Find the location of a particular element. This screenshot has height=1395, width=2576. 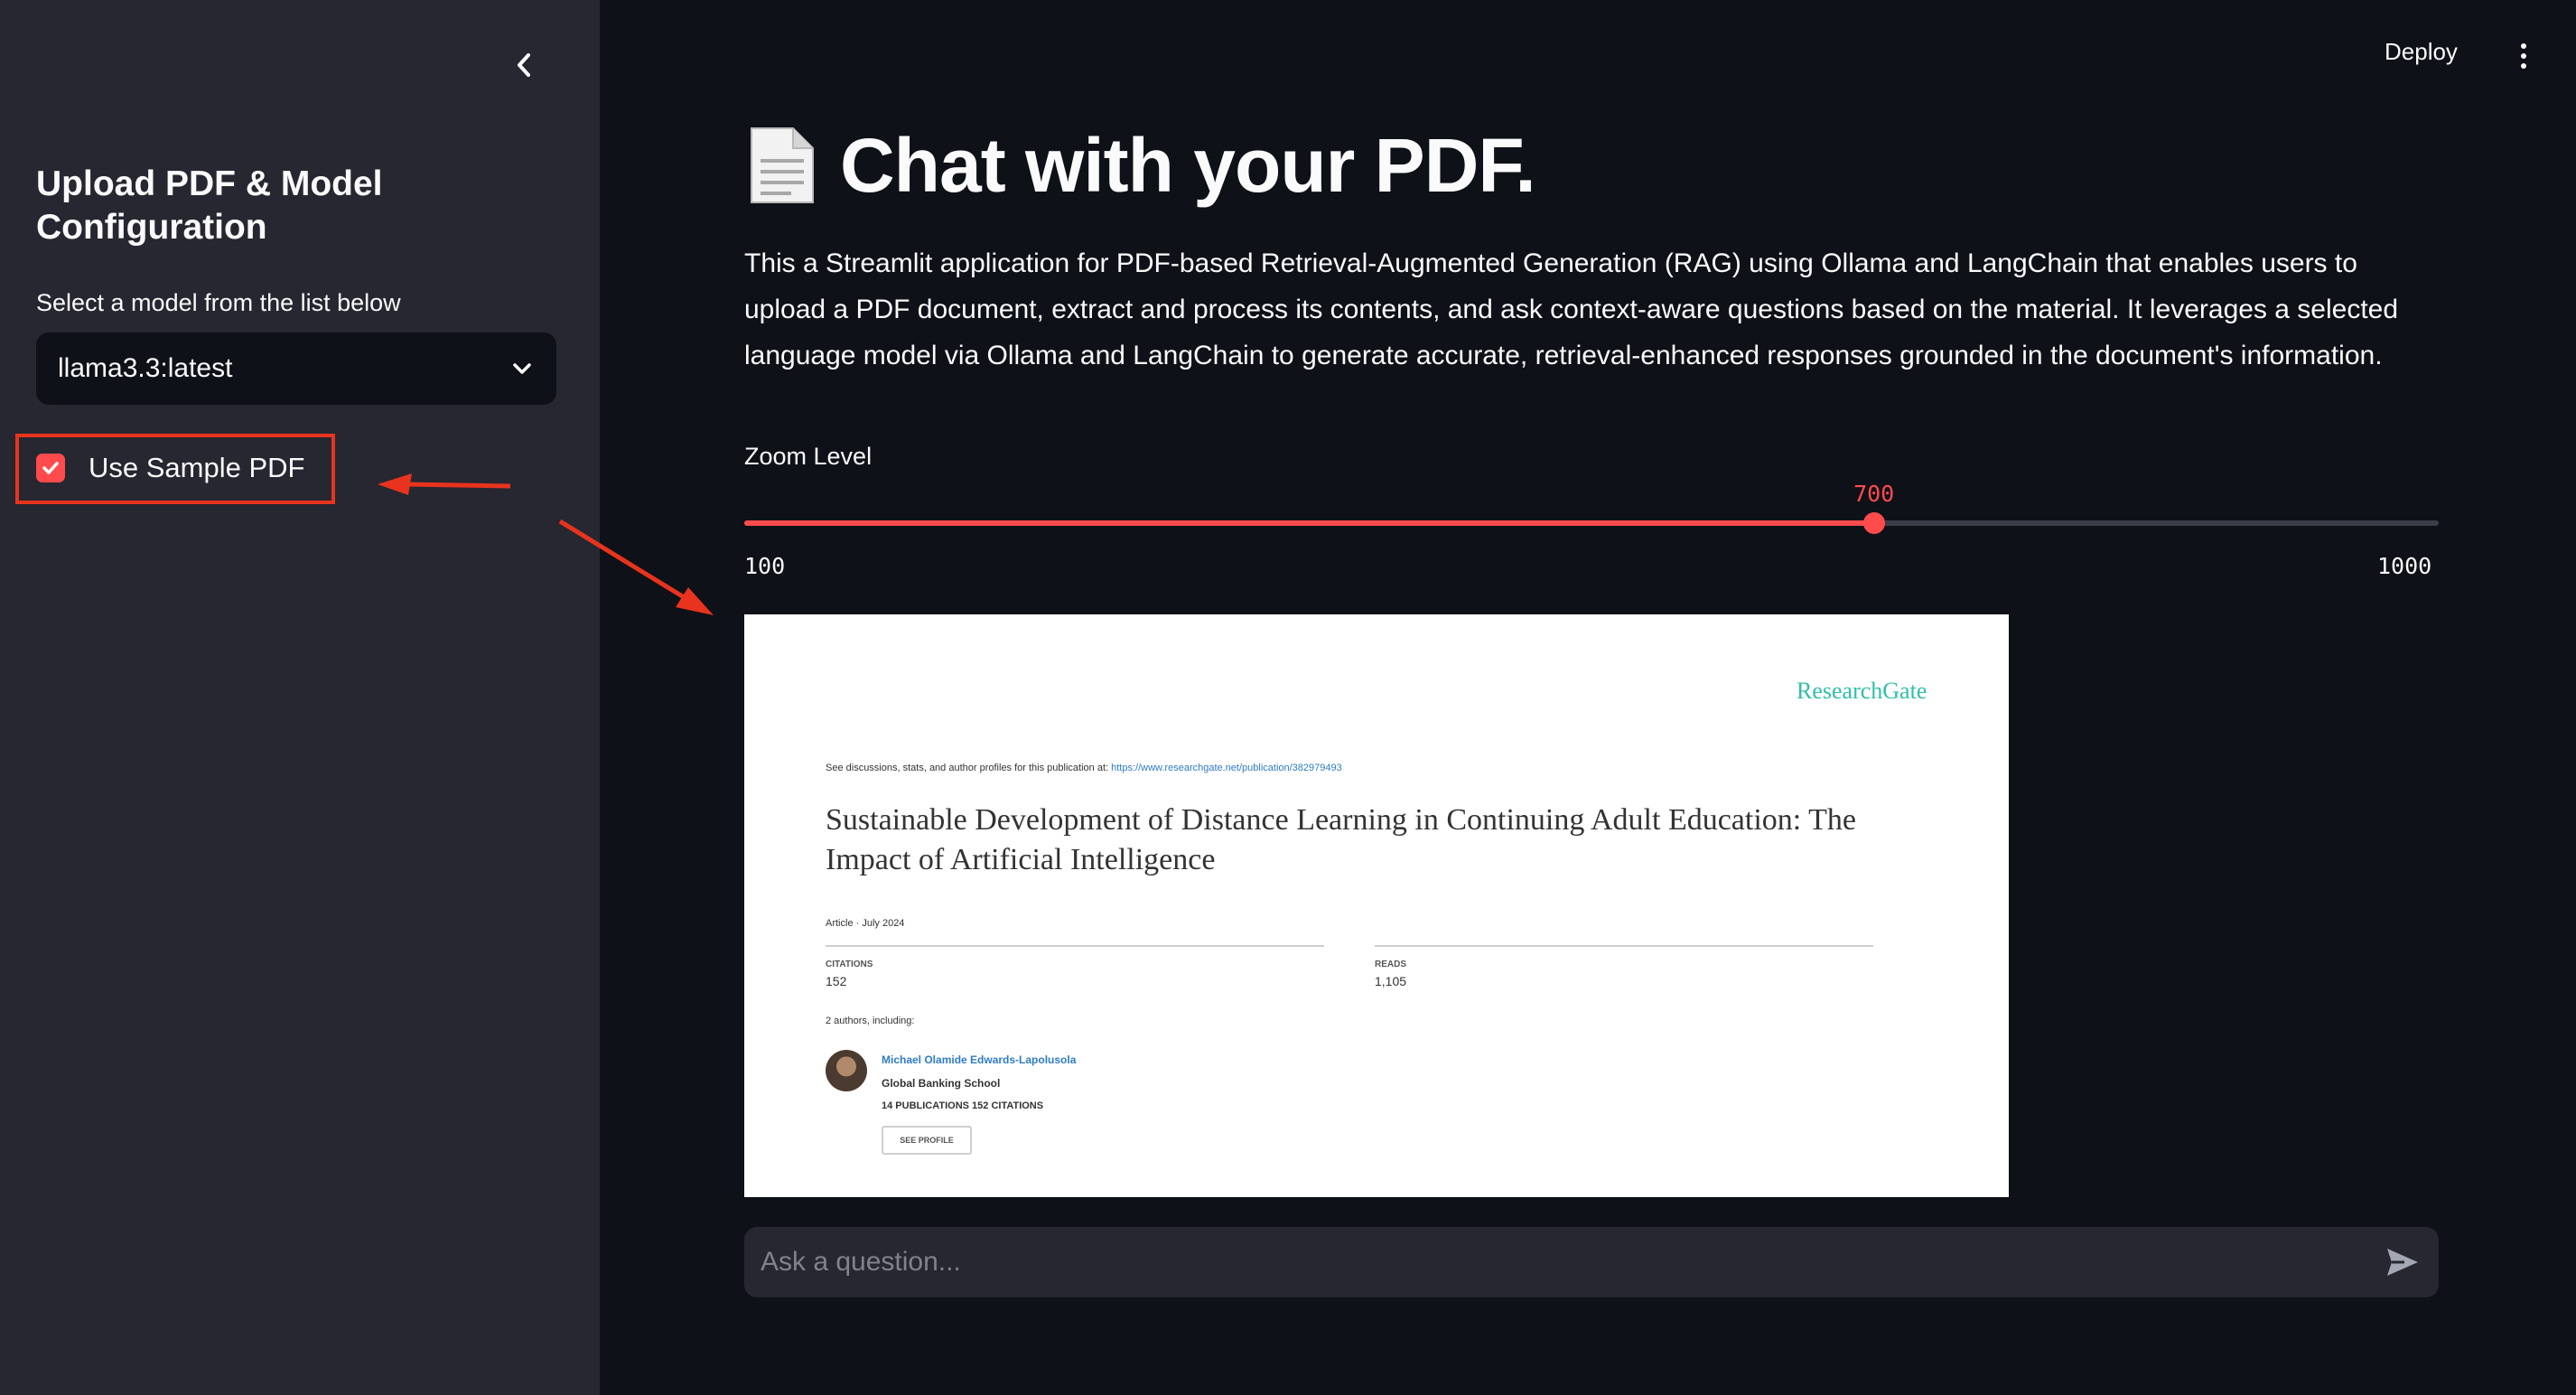

pdf-citations-value: 152 is located at coordinates (836, 981).